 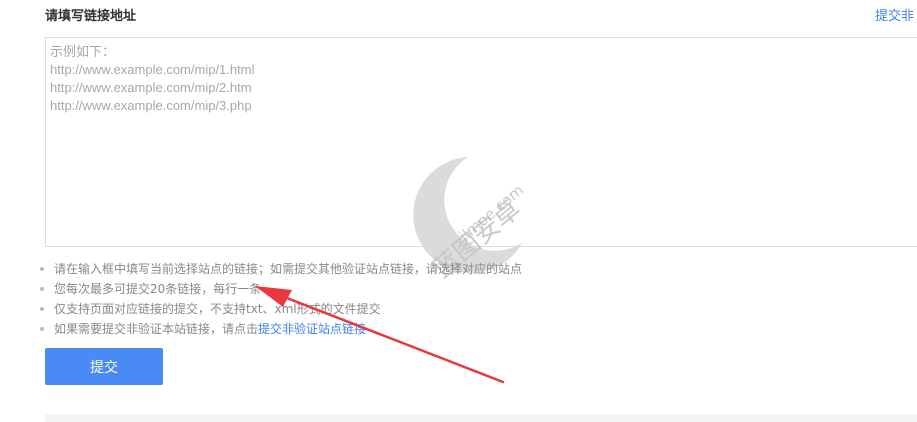 What do you see at coordinates (104, 366) in the screenshot?
I see `submit-button: 提交` at bounding box center [104, 366].